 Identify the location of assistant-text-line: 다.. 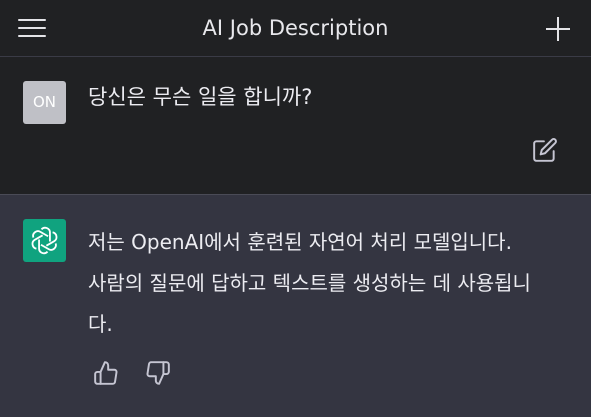
(100, 324).